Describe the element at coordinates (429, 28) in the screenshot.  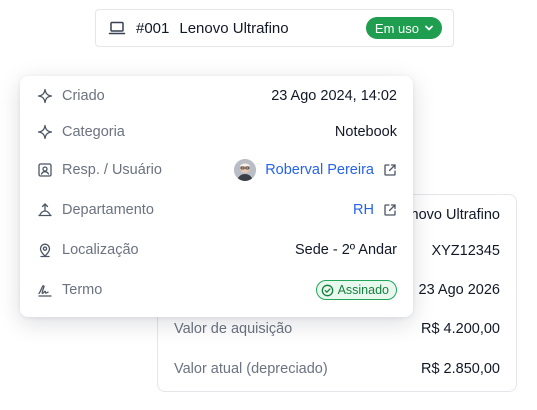
I see `chevron-down-icon` at that location.